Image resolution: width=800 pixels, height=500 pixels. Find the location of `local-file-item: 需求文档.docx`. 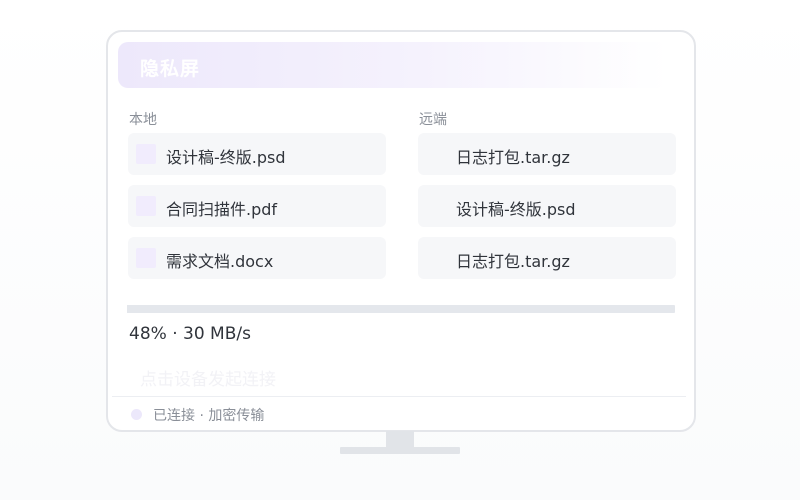

local-file-item: 需求文档.docx is located at coordinates (257, 258).